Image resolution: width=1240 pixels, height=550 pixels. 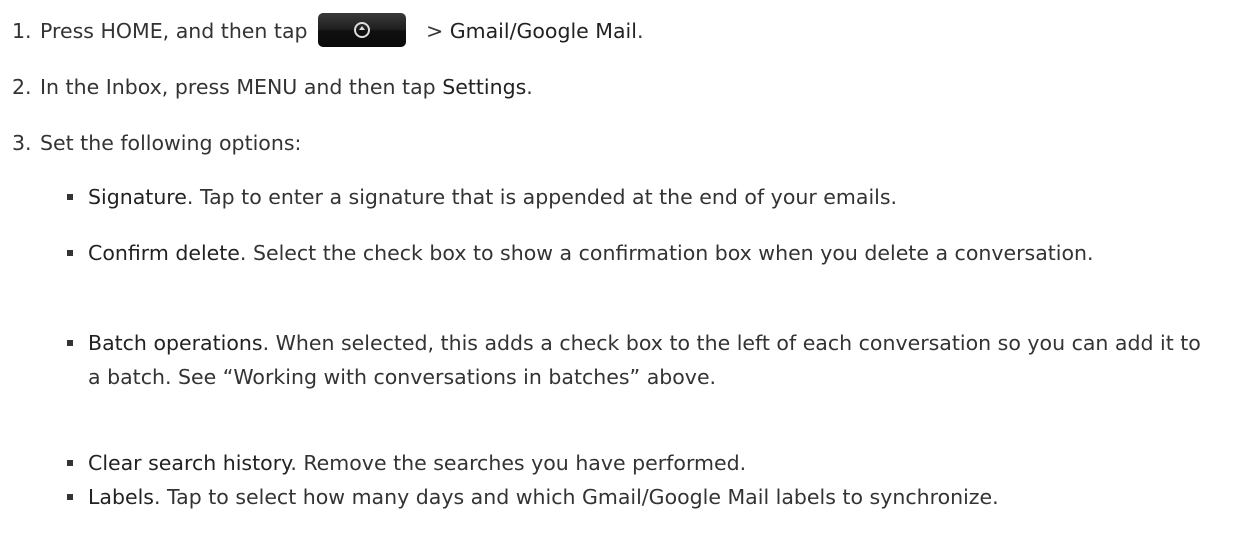 I want to click on option-term: Confirm delete, so click(x=164, y=253).